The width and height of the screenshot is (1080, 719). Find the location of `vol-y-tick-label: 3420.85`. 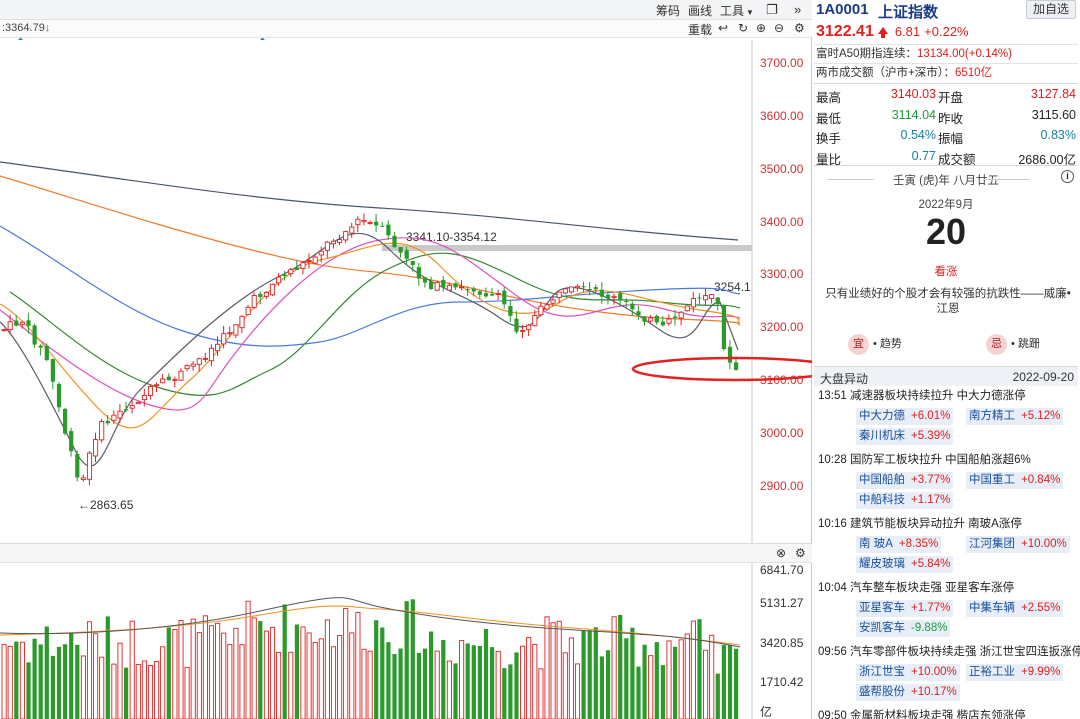

vol-y-tick-label: 3420.85 is located at coordinates (782, 643).